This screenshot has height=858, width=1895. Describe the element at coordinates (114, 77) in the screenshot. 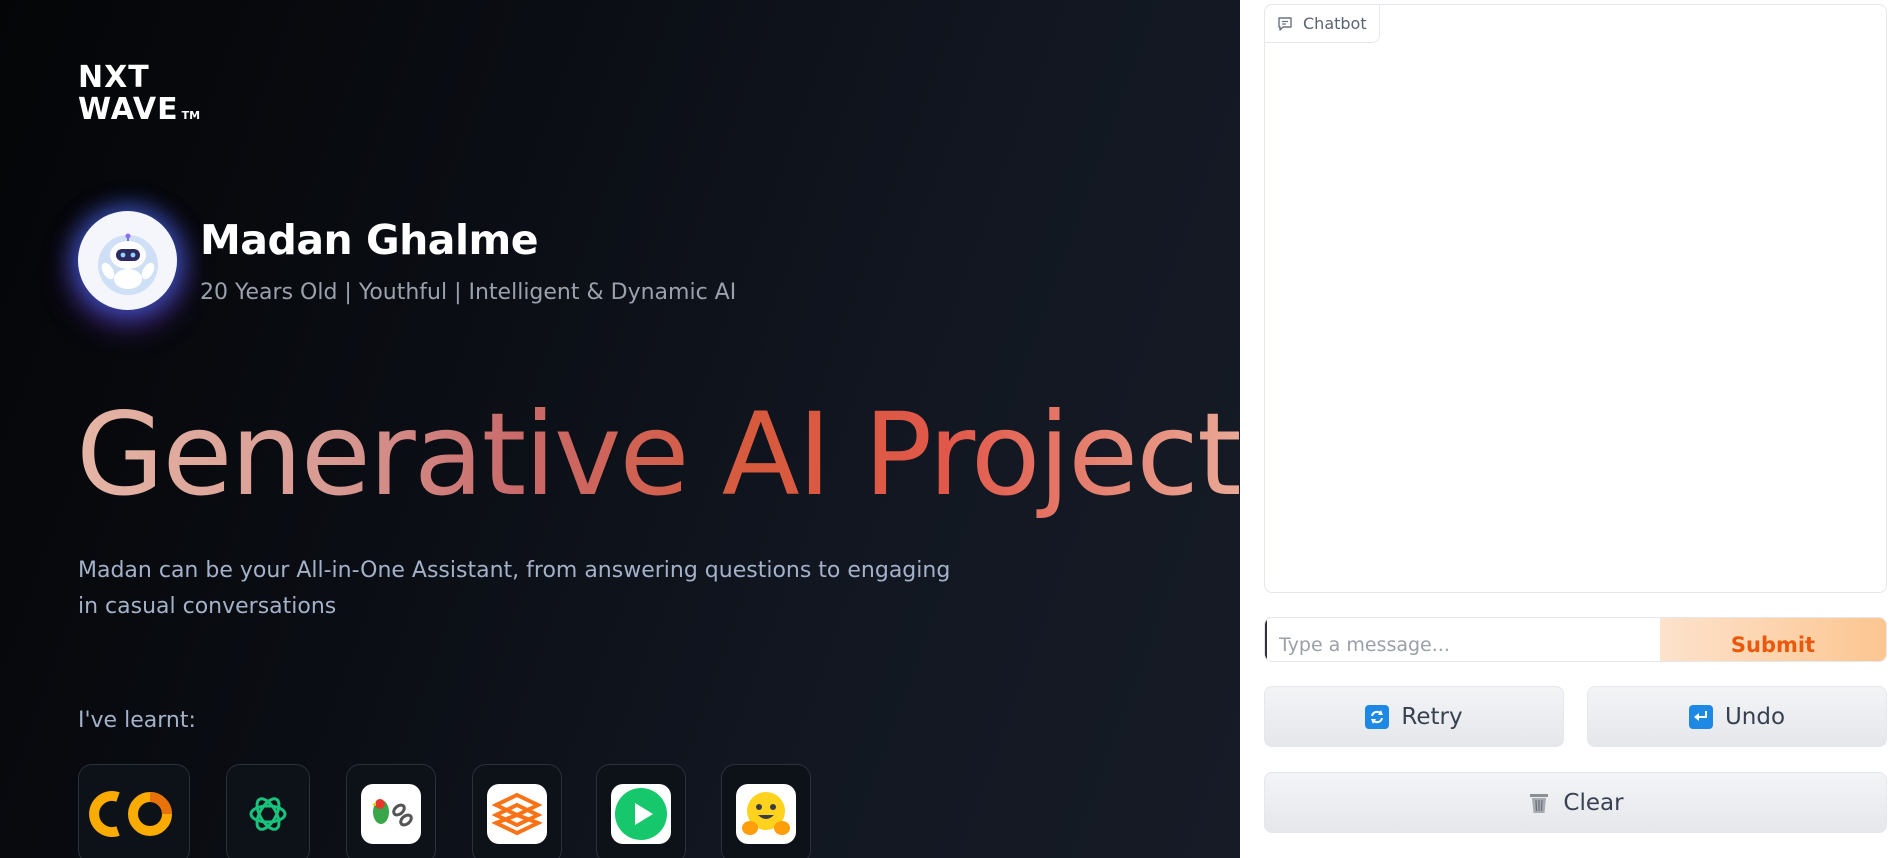

I see `logo-line-1: NXT` at that location.